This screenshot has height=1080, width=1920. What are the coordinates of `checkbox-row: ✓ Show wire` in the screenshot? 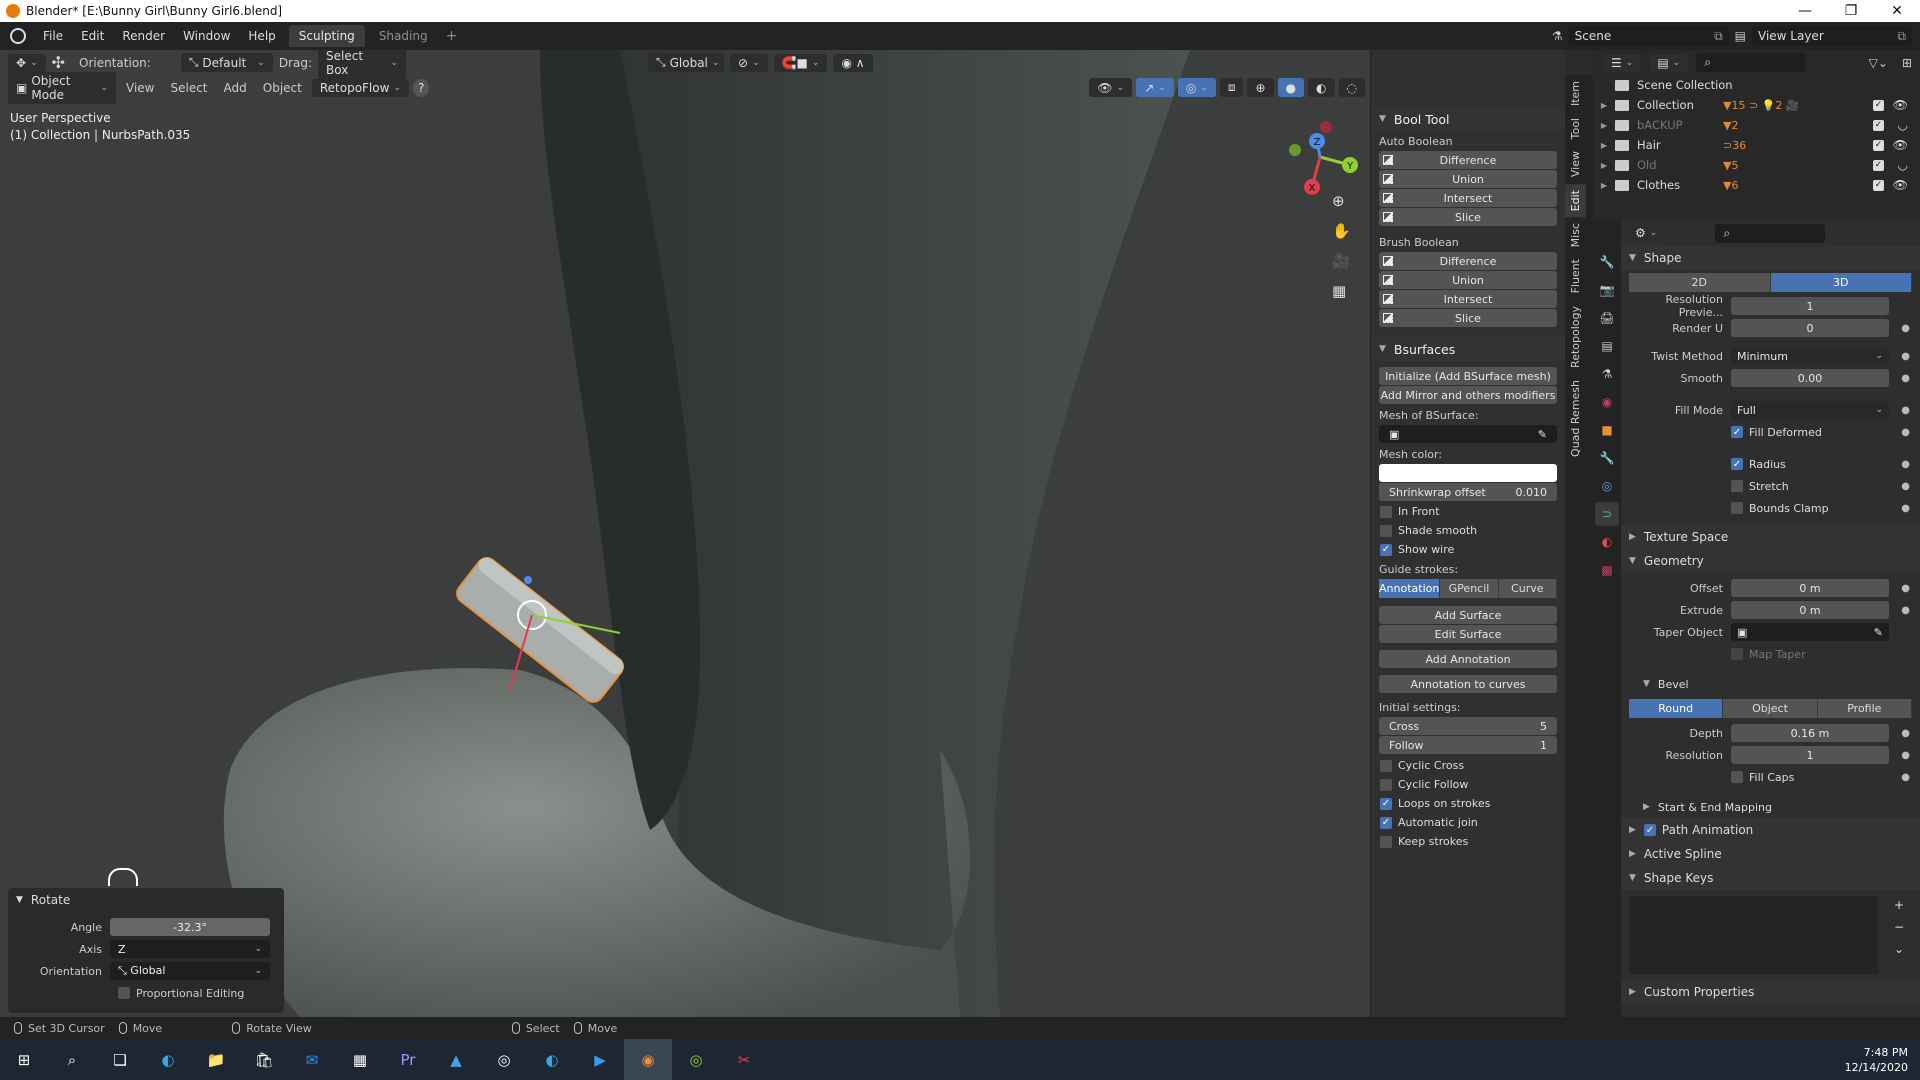 It's located at (1468, 549).